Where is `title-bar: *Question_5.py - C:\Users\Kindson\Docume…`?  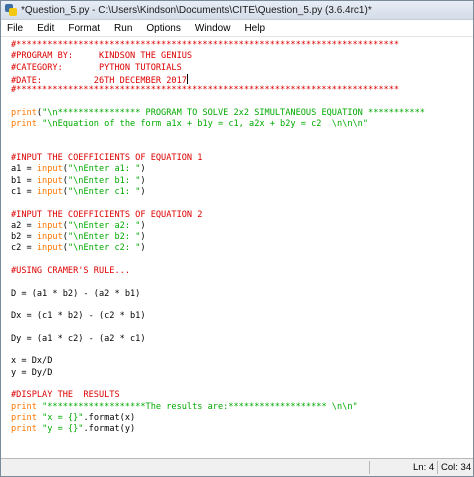
title-bar: *Question_5.py - C:\Users\Kindson\Docume… is located at coordinates (237, 10).